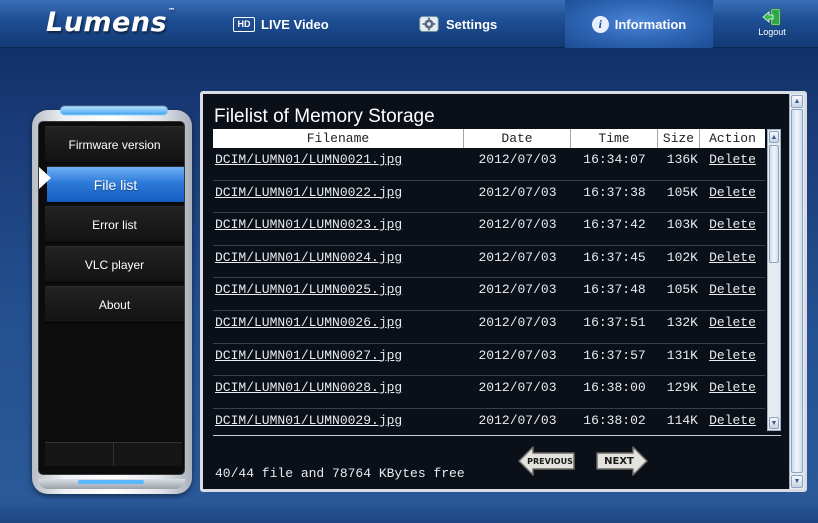 This screenshot has height=523, width=818. I want to click on nav-live-video-label: LIVE Video, so click(295, 24).